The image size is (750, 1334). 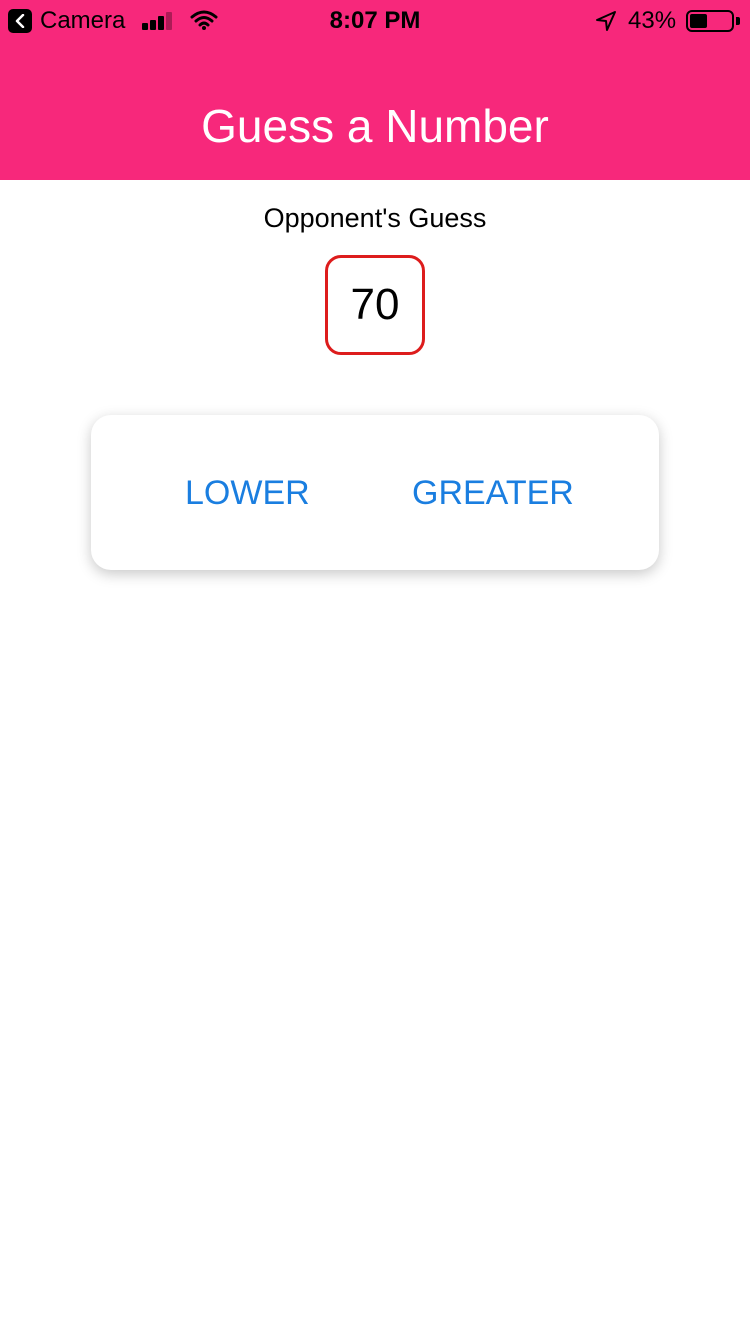 What do you see at coordinates (698, 21) in the screenshot?
I see `battery-level-fill` at bounding box center [698, 21].